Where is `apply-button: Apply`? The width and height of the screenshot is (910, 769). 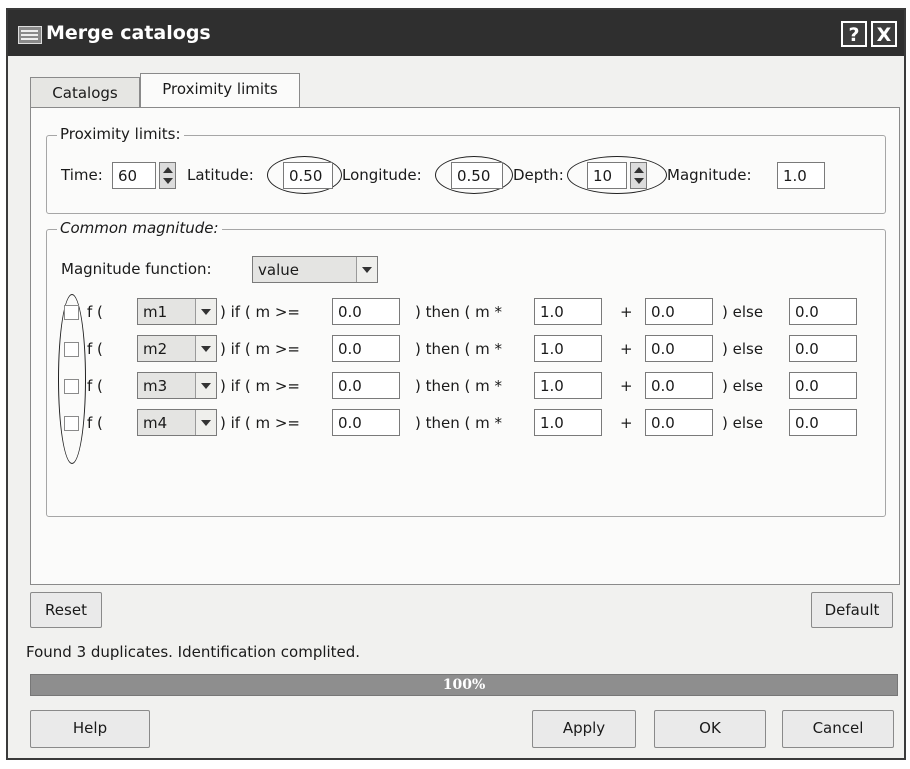 apply-button: Apply is located at coordinates (584, 729).